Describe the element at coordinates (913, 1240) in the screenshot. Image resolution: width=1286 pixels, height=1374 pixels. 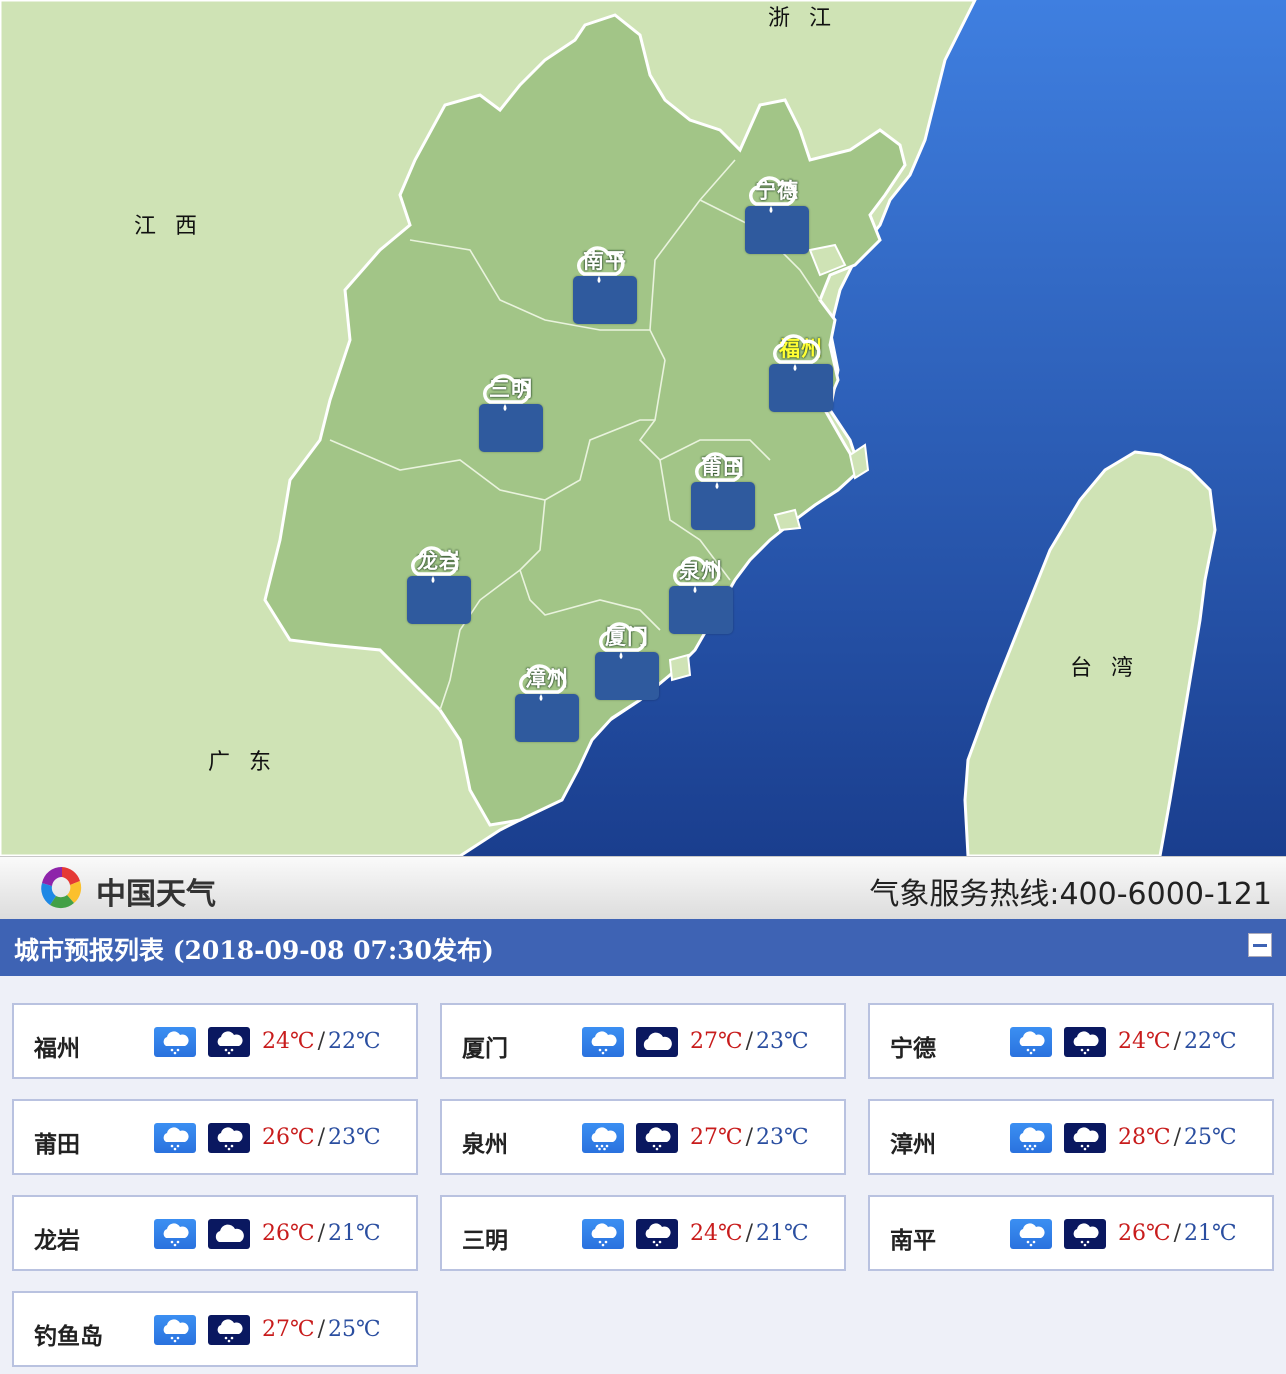
I see `city-name: 南平` at that location.